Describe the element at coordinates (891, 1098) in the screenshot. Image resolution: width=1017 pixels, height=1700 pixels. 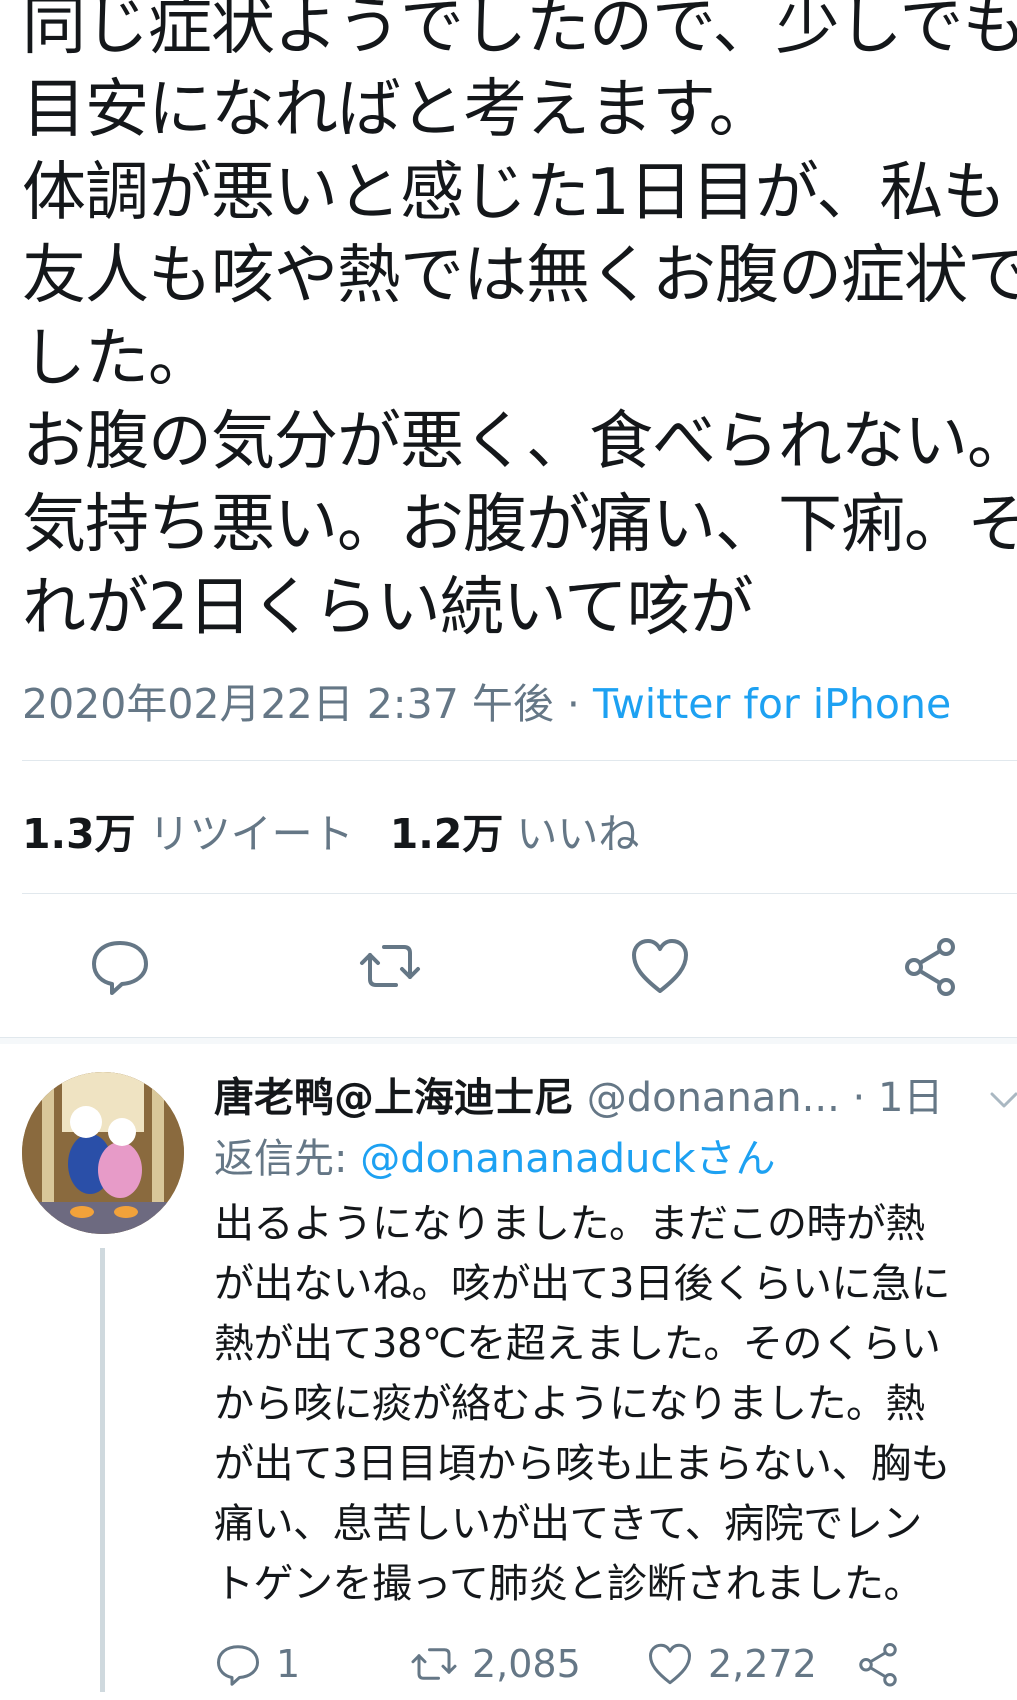
I see `reply-time: · 1日` at that location.